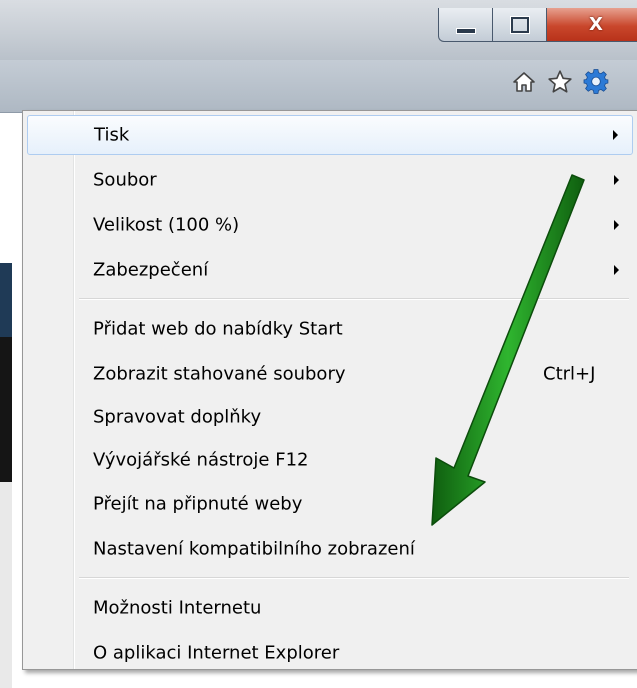 This screenshot has height=688, width=637. What do you see at coordinates (330, 460) in the screenshot?
I see `menu-item-developer-tools: Vývojářské nástroje F12` at bounding box center [330, 460].